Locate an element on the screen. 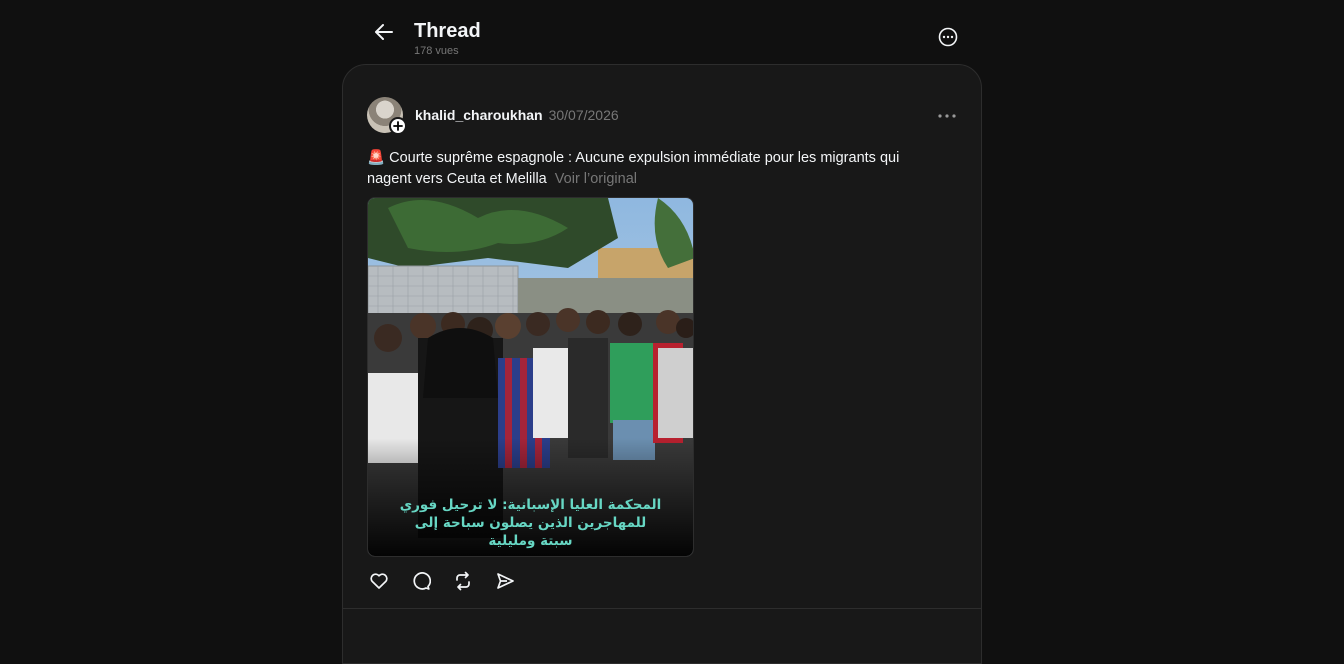  arrow-left-icon is located at coordinates (384, 32).